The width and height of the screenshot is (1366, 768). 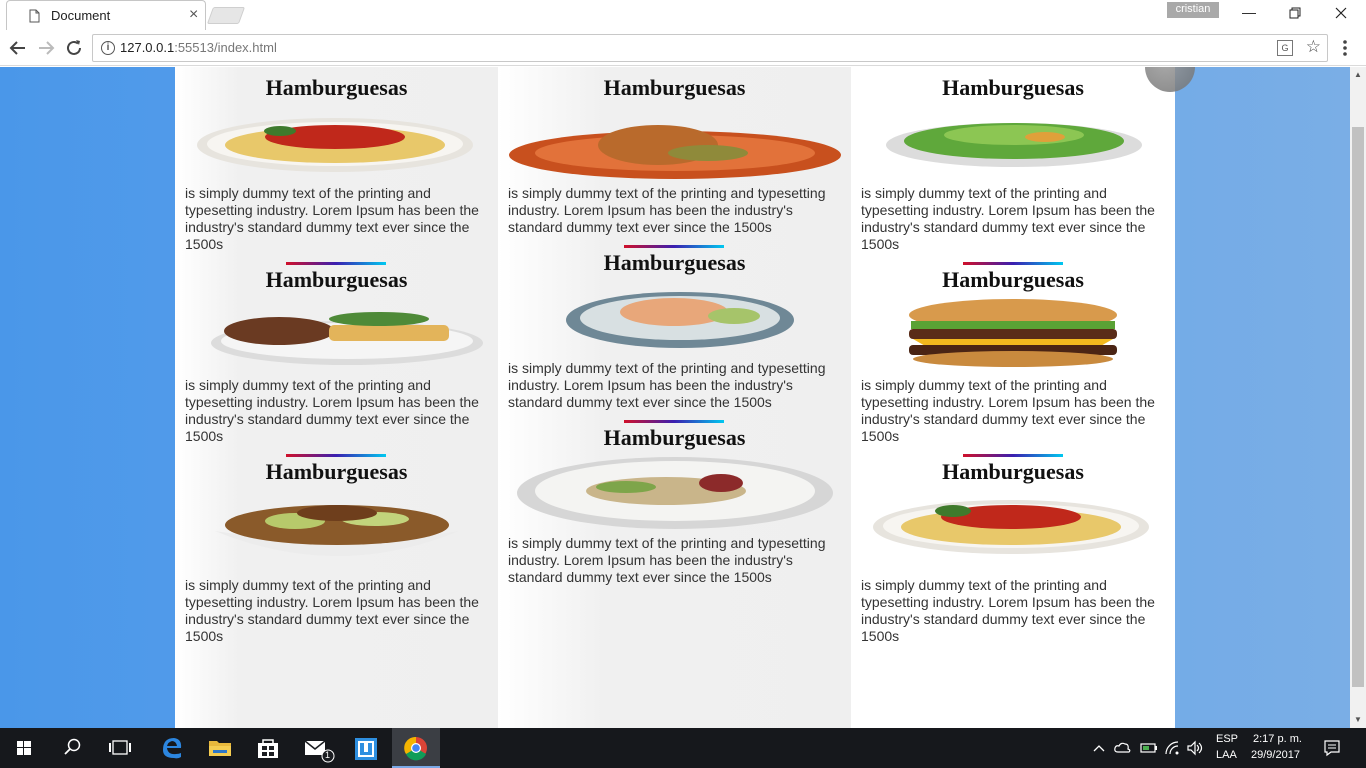 I want to click on mail-badge: 1, so click(x=328, y=755).